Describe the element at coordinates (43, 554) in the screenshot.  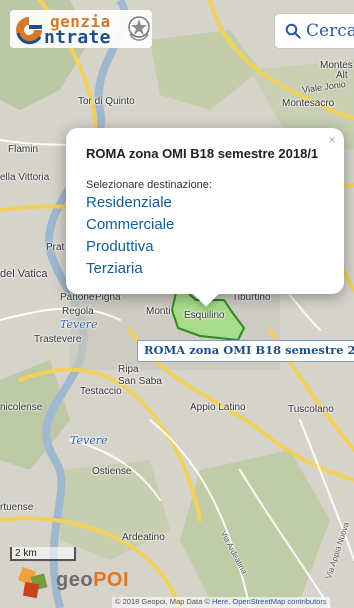
I see `scale-bar: 2 km` at that location.